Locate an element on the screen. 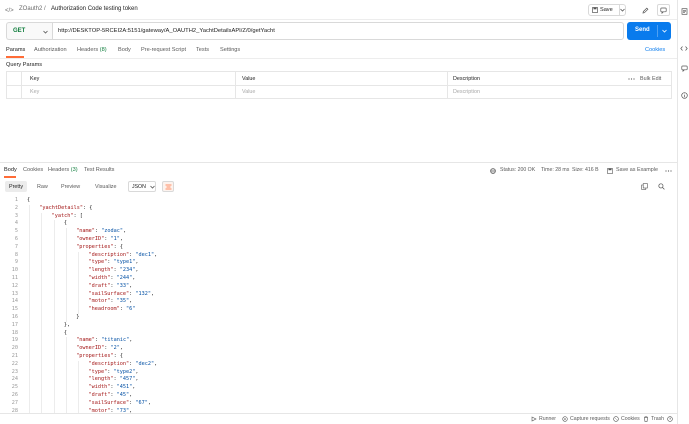 The height and width of the screenshot is (424, 689). response-divider is located at coordinates (338, 162).